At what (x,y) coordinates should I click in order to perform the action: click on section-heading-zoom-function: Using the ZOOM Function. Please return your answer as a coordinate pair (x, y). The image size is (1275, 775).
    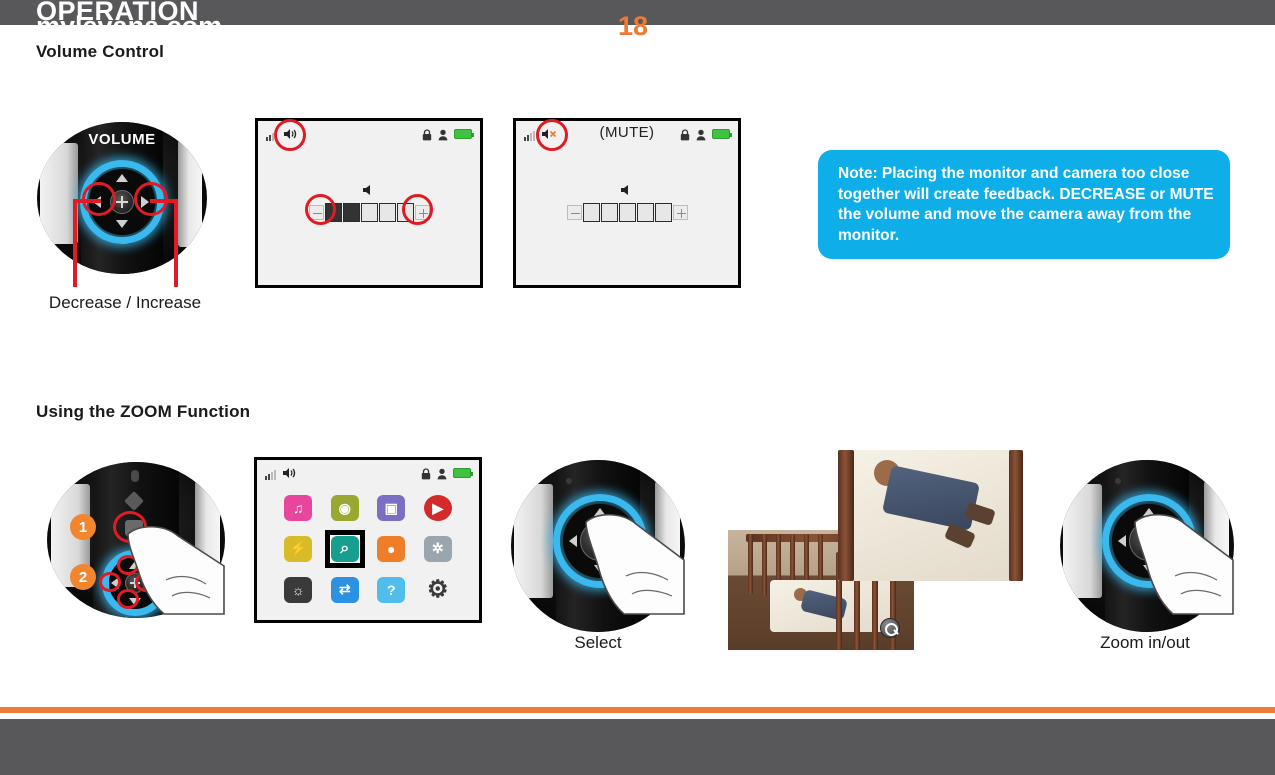
    Looking at the image, I should click on (143, 411).